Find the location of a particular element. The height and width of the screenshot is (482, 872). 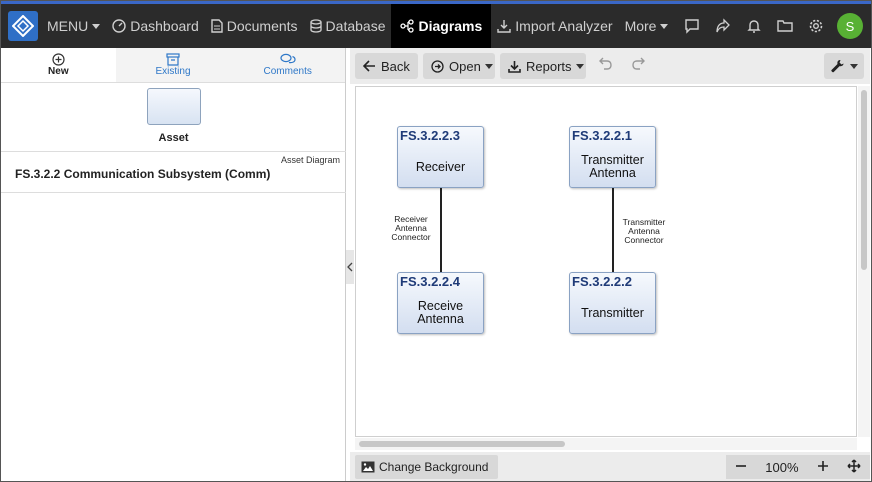

archive-icon is located at coordinates (173, 59).